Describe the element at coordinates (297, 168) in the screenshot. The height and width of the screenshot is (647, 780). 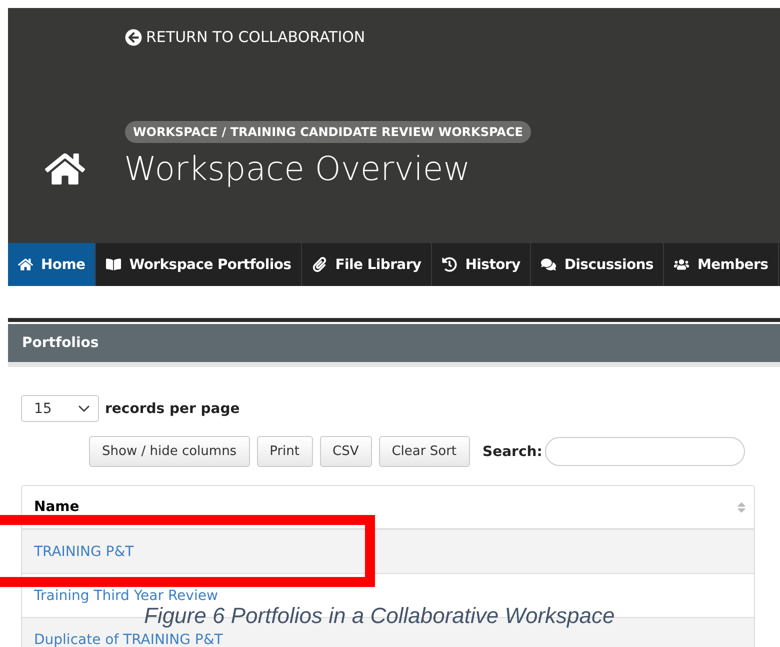
I see `page-title: Workspace Overview` at that location.